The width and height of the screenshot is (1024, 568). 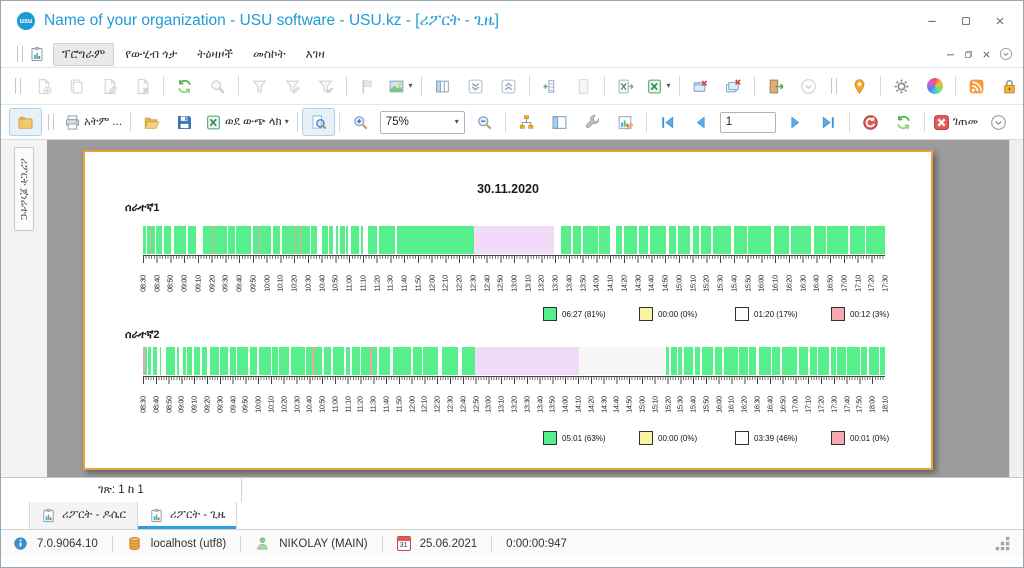 I want to click on add-column-button, so click(x=550, y=86).